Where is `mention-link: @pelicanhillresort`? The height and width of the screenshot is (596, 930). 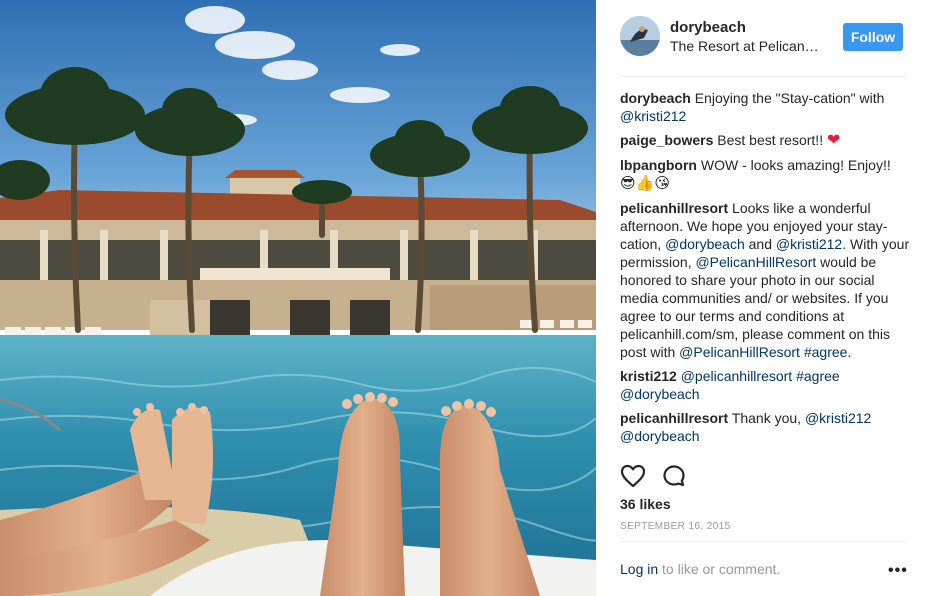
mention-link: @pelicanhillresort is located at coordinates (736, 376).